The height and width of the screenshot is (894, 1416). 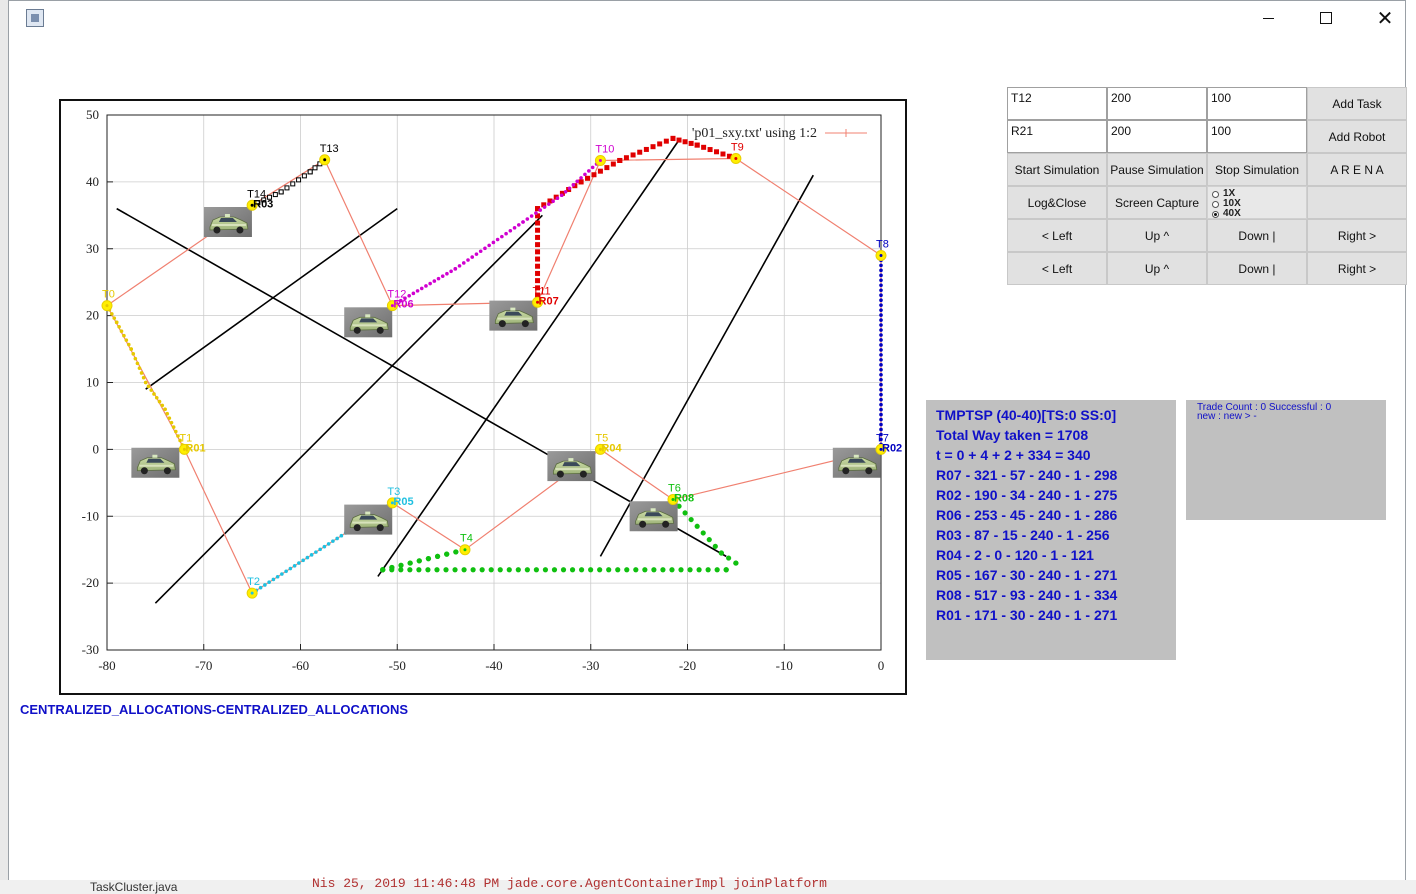 What do you see at coordinates (1057, 202) in the screenshot?
I see `log-close-button: Log&Close` at bounding box center [1057, 202].